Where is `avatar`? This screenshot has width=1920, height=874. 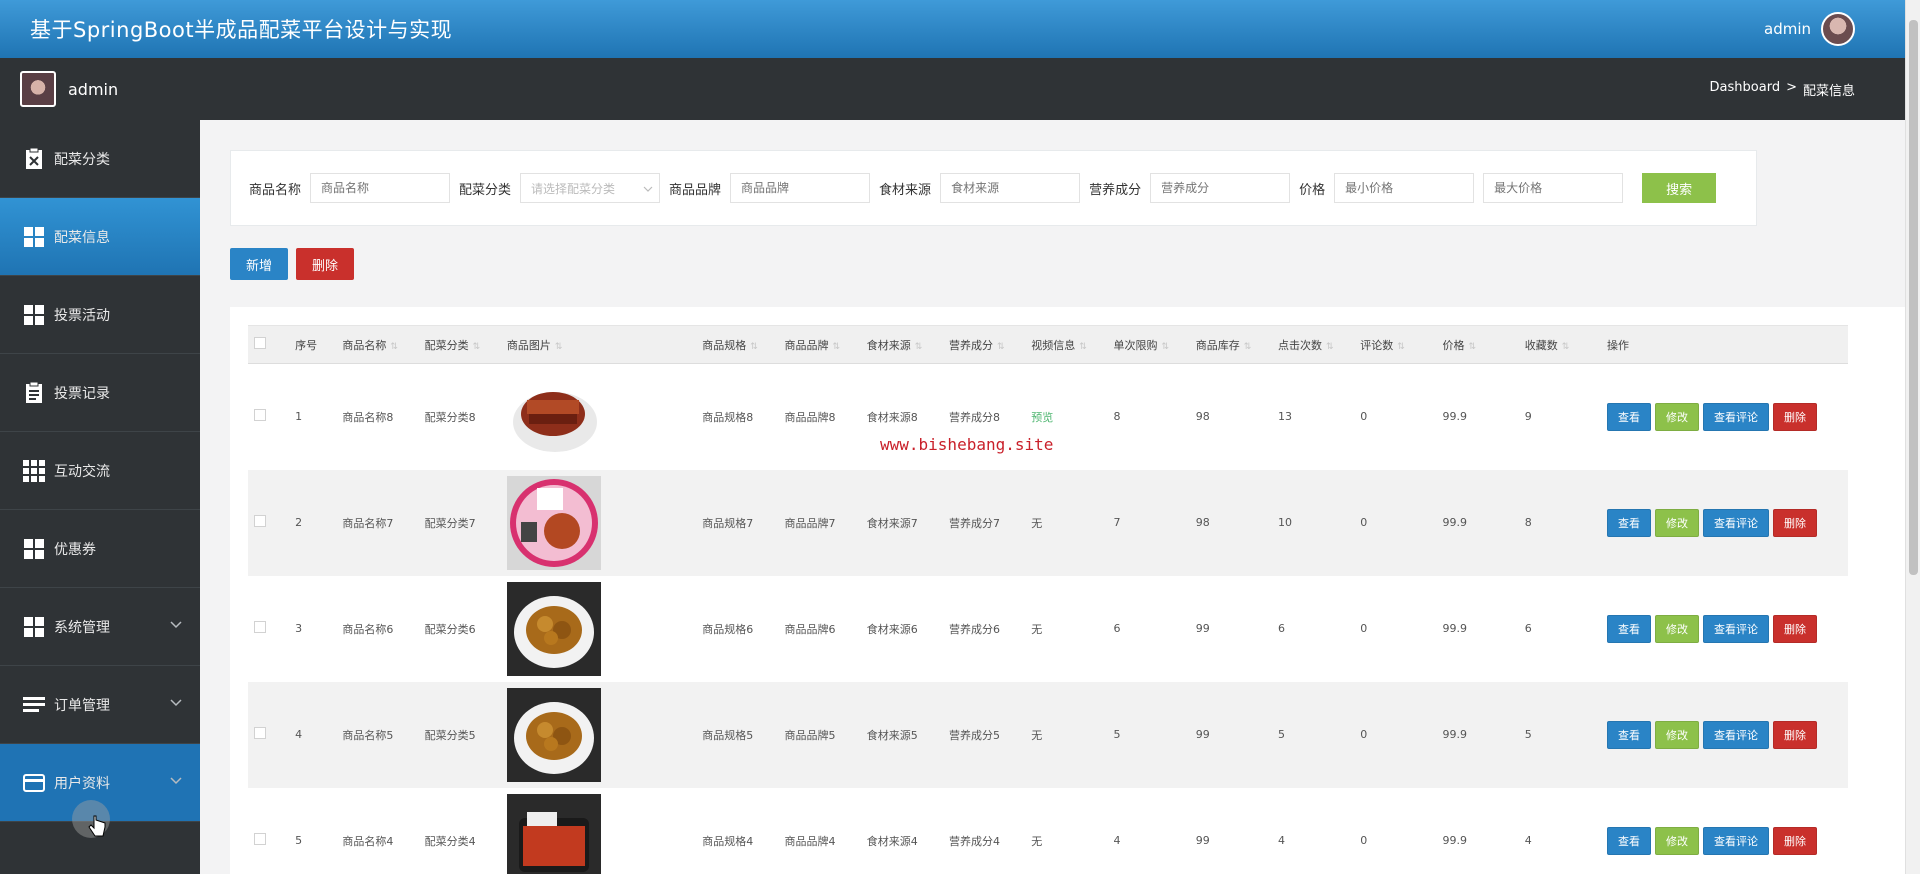 avatar is located at coordinates (1838, 29).